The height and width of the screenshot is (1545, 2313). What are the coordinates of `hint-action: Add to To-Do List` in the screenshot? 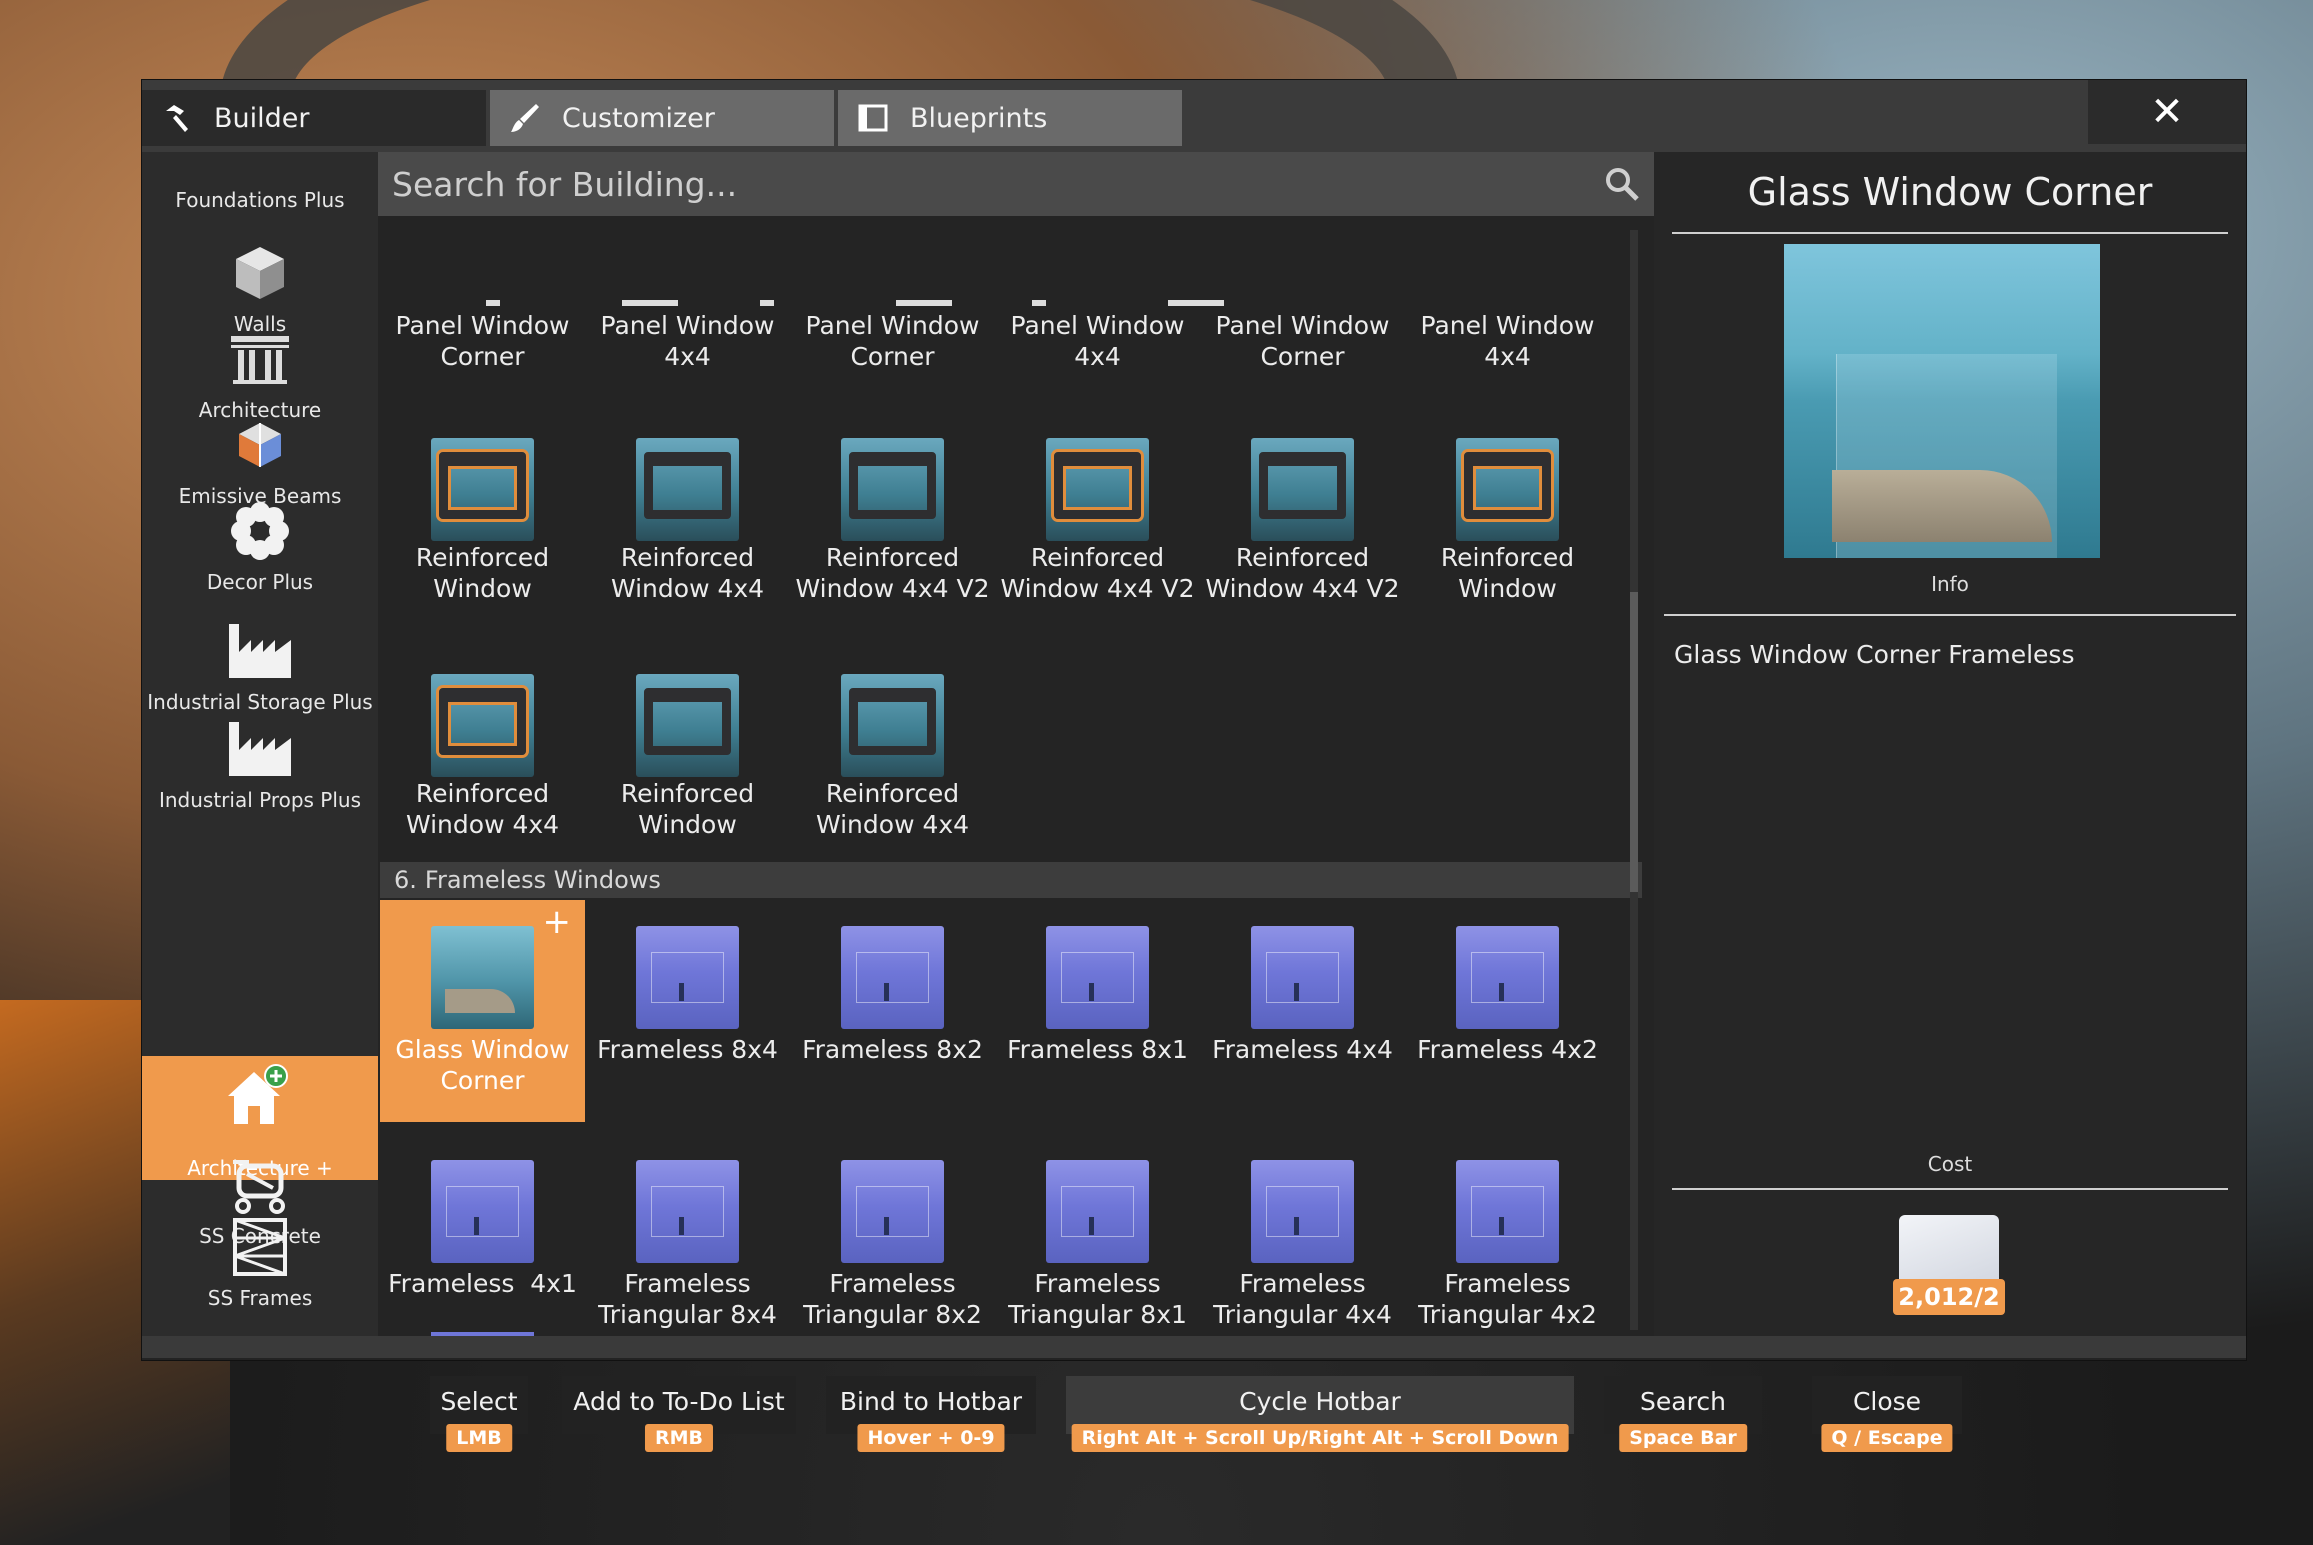 It's located at (679, 1401).